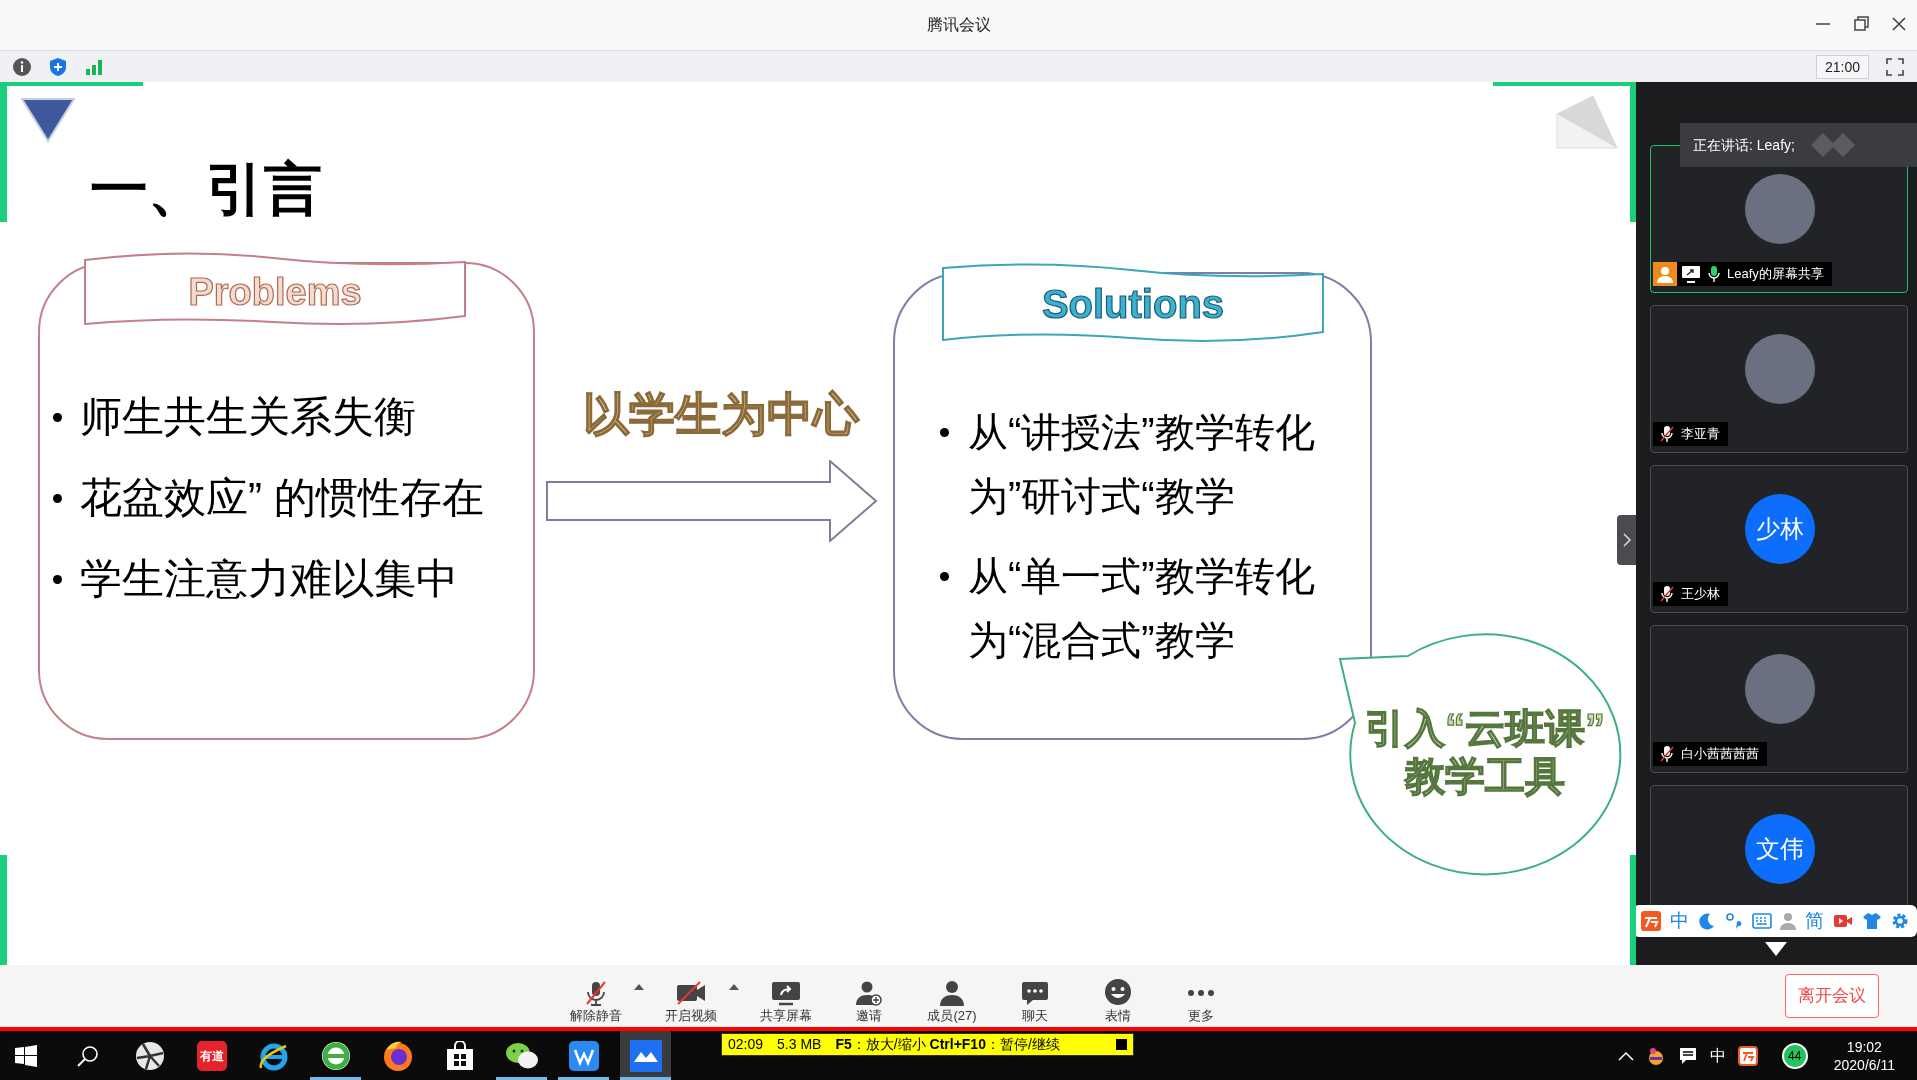 This screenshot has height=1080, width=1917. Describe the element at coordinates (1775, 274) in the screenshot. I see `participant-name: Leafy的屏幕共享` at that location.